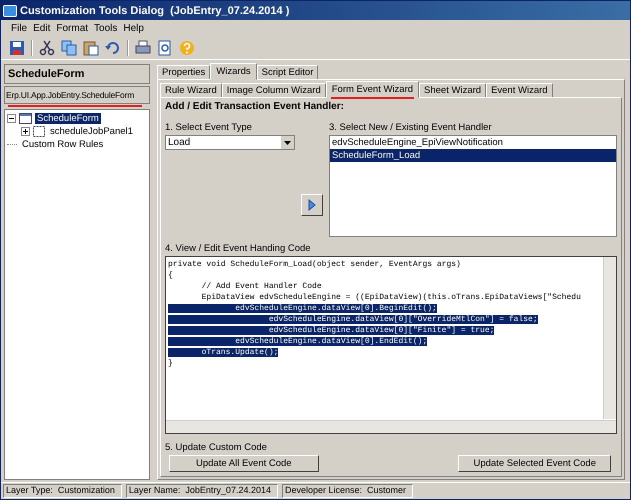 This screenshot has height=500, width=631. I want to click on paste-icon, so click(91, 48).